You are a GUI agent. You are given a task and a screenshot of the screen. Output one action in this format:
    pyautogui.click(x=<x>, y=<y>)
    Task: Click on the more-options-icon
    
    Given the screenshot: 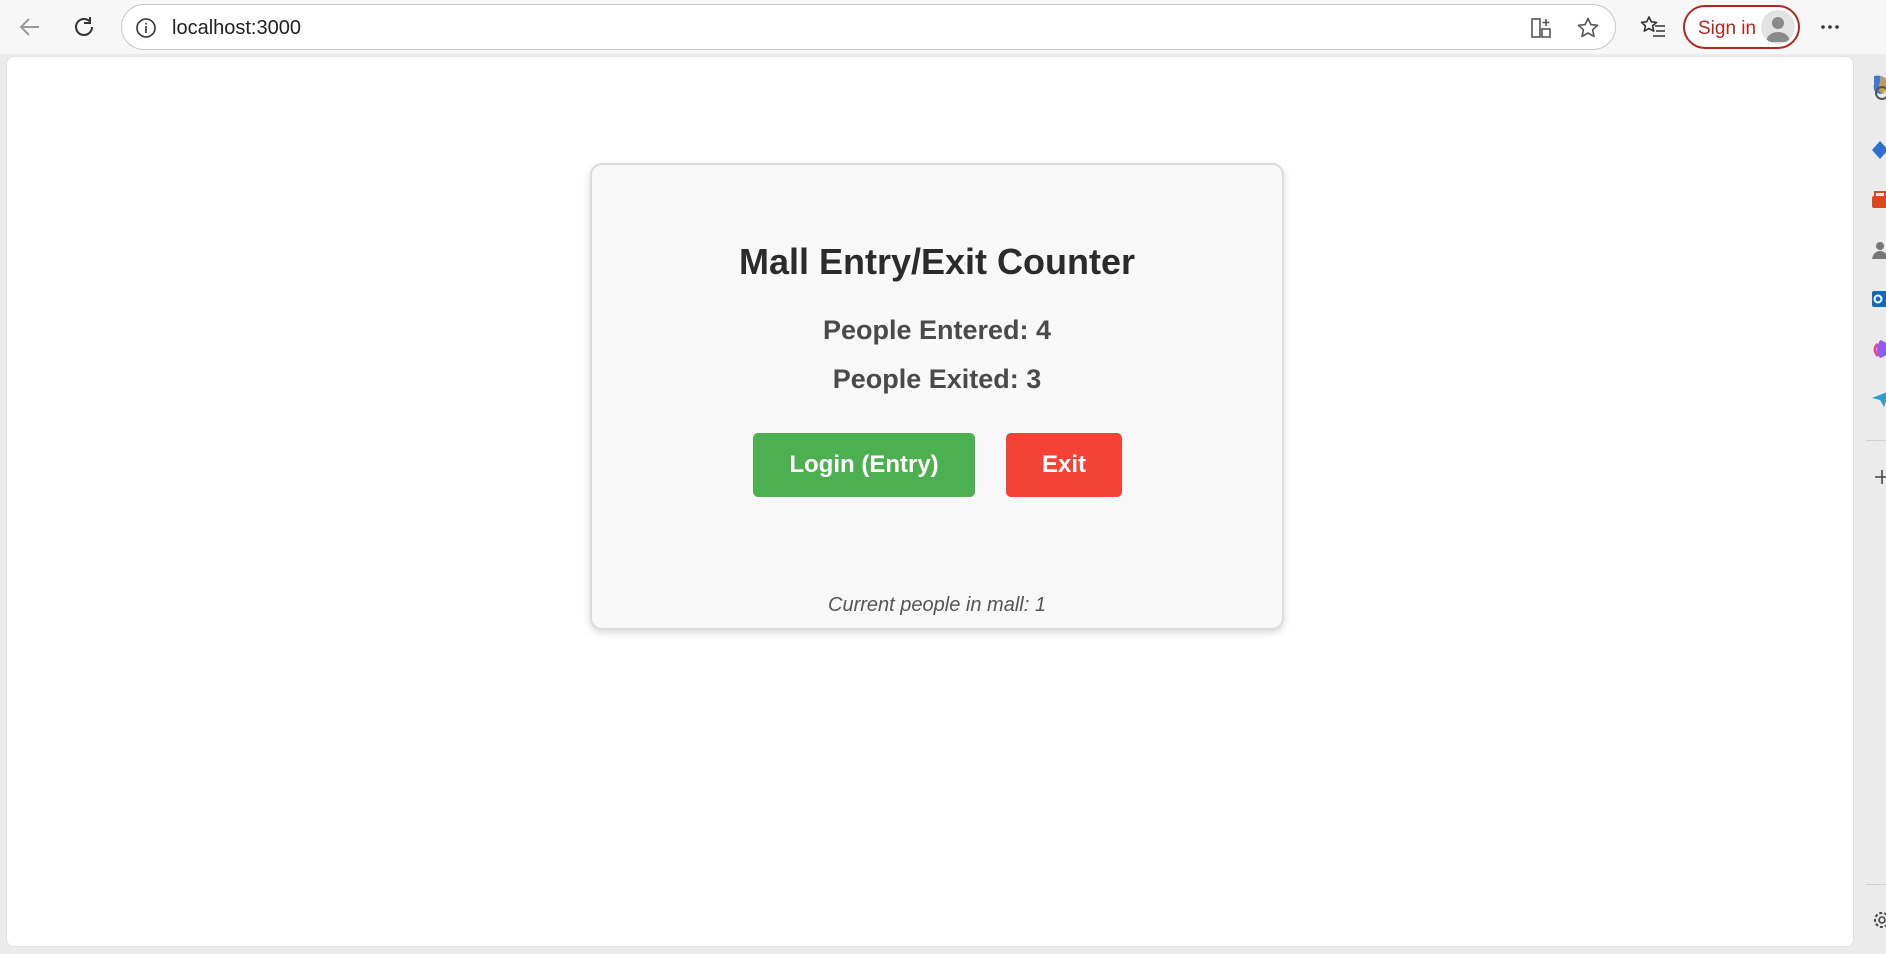 What is the action you would take?
    pyautogui.click(x=1830, y=27)
    